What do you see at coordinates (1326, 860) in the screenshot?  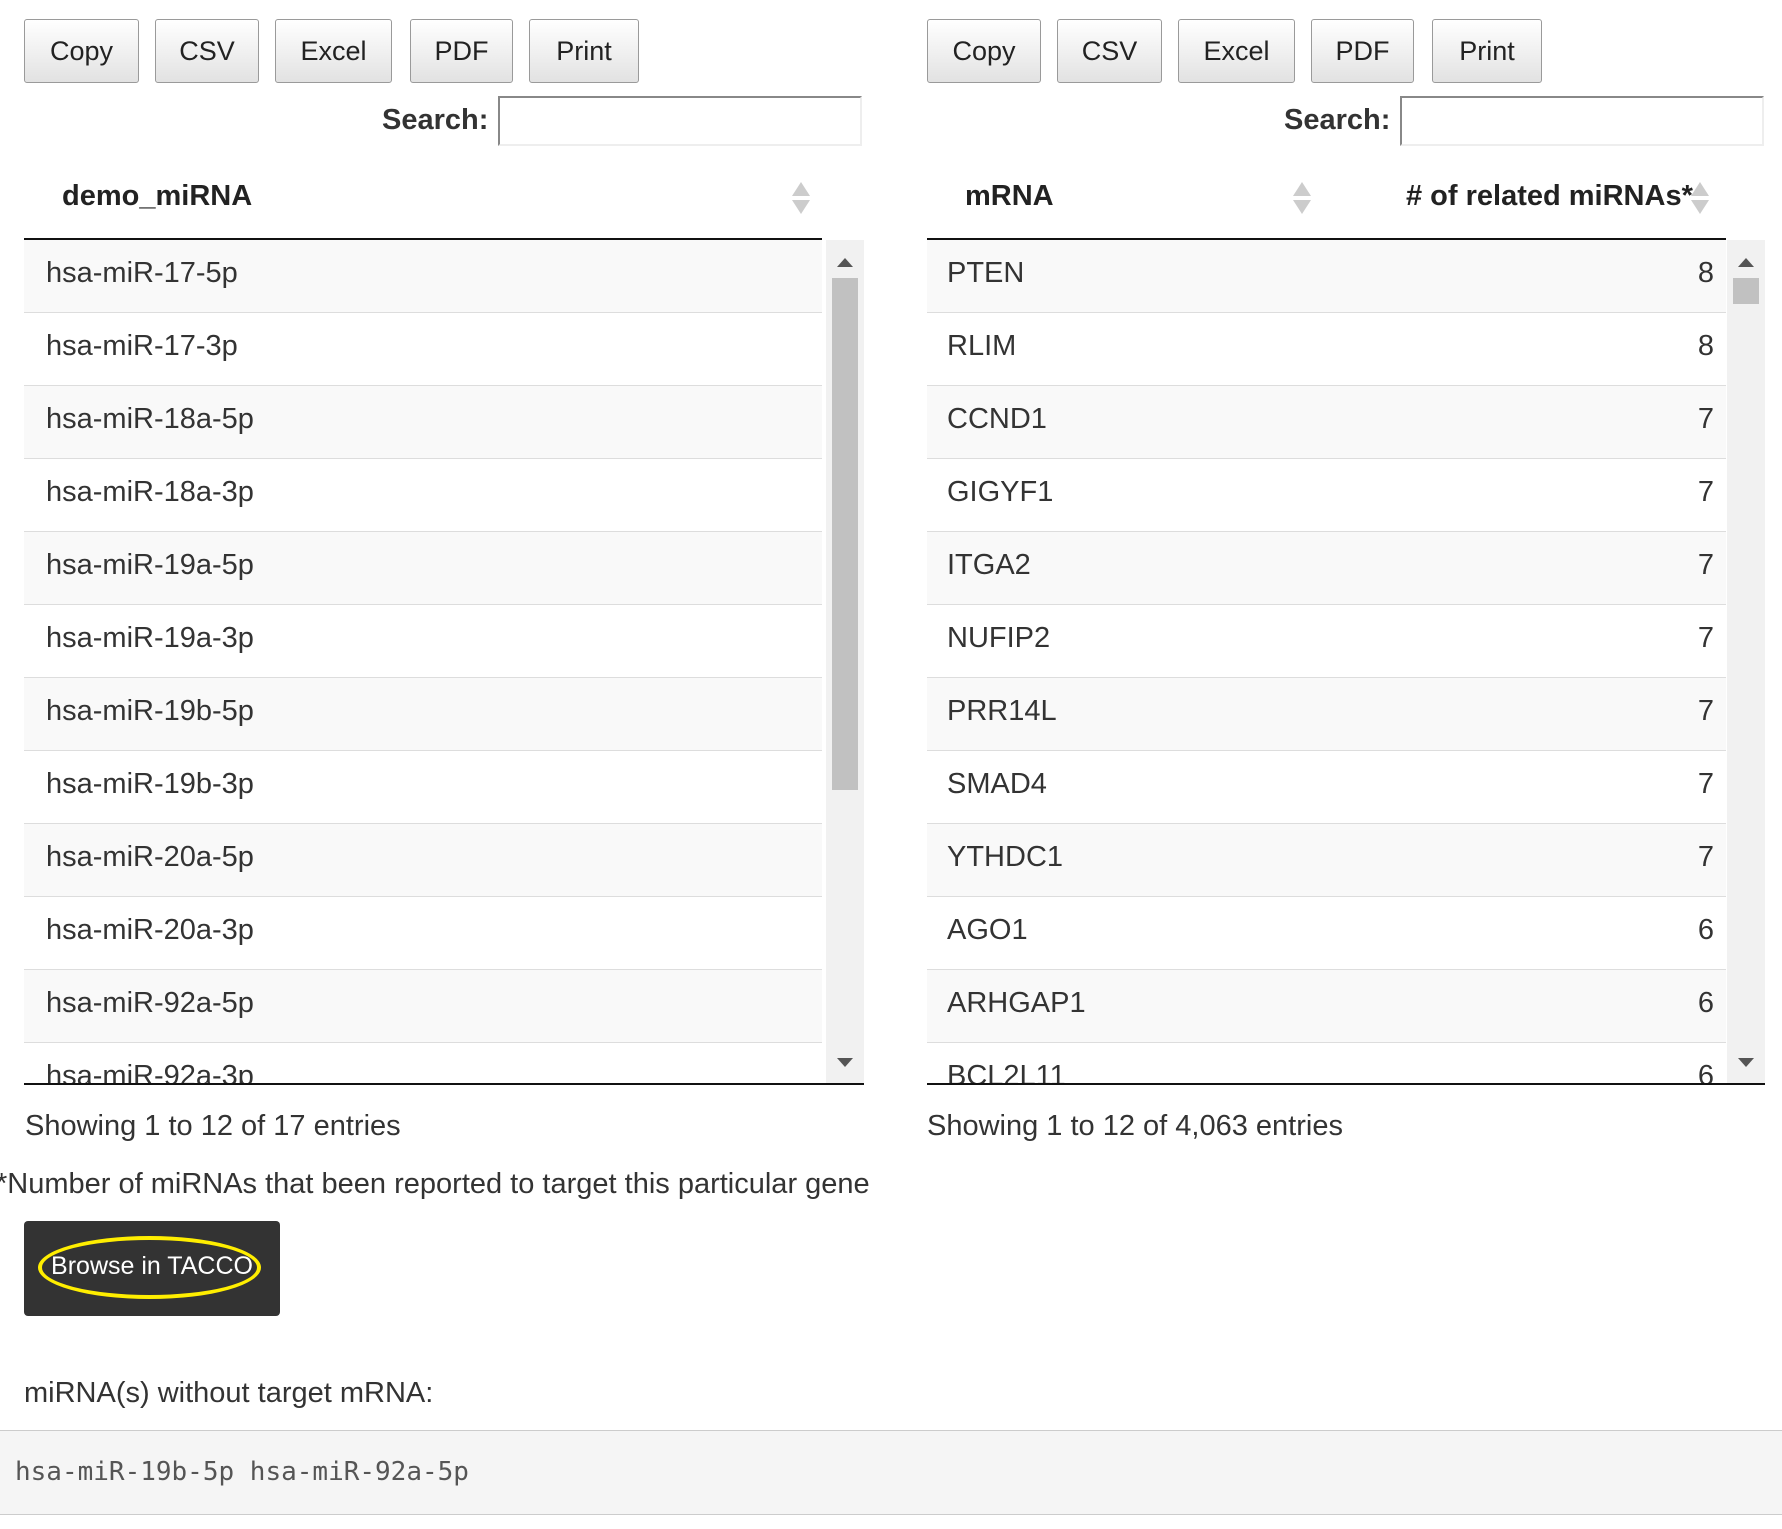 I see `table-row: YTHDC1 7` at bounding box center [1326, 860].